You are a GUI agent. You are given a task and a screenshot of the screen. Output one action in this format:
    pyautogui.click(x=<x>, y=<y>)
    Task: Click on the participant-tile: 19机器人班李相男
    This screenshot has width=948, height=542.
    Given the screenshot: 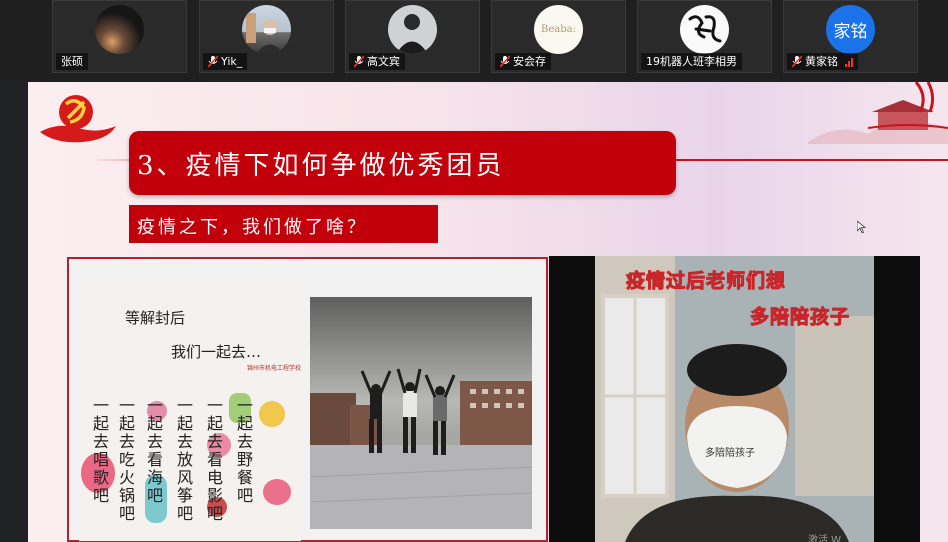 What is the action you would take?
    pyautogui.click(x=704, y=36)
    